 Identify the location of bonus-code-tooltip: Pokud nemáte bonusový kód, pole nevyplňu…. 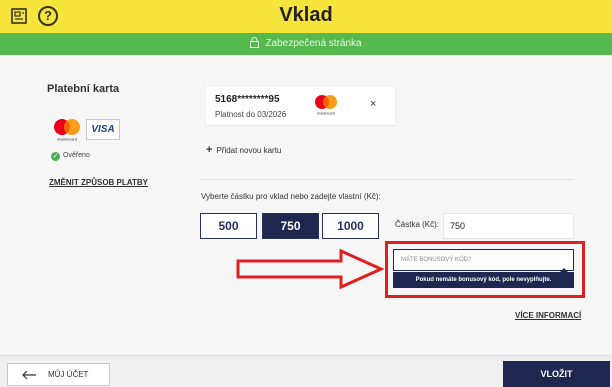
(483, 280).